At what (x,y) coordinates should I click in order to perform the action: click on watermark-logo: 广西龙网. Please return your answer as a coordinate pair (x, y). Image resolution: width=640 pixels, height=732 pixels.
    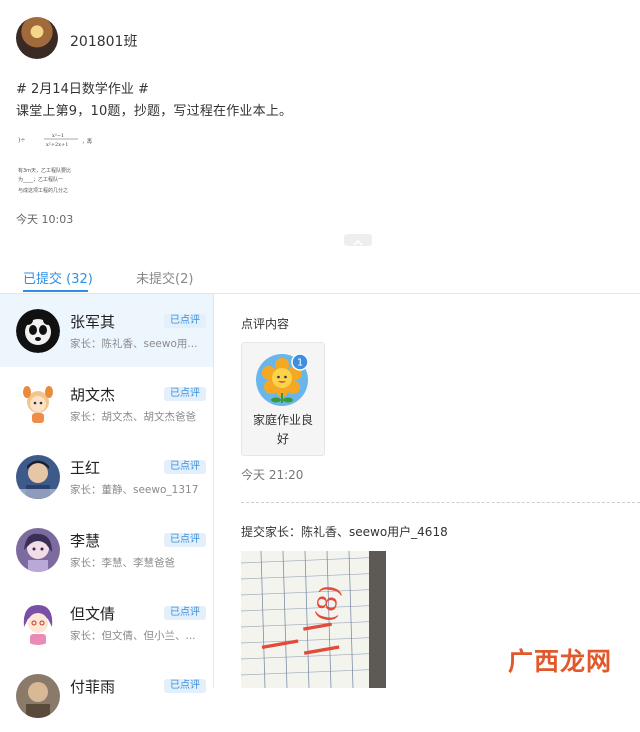
    Looking at the image, I should click on (560, 661).